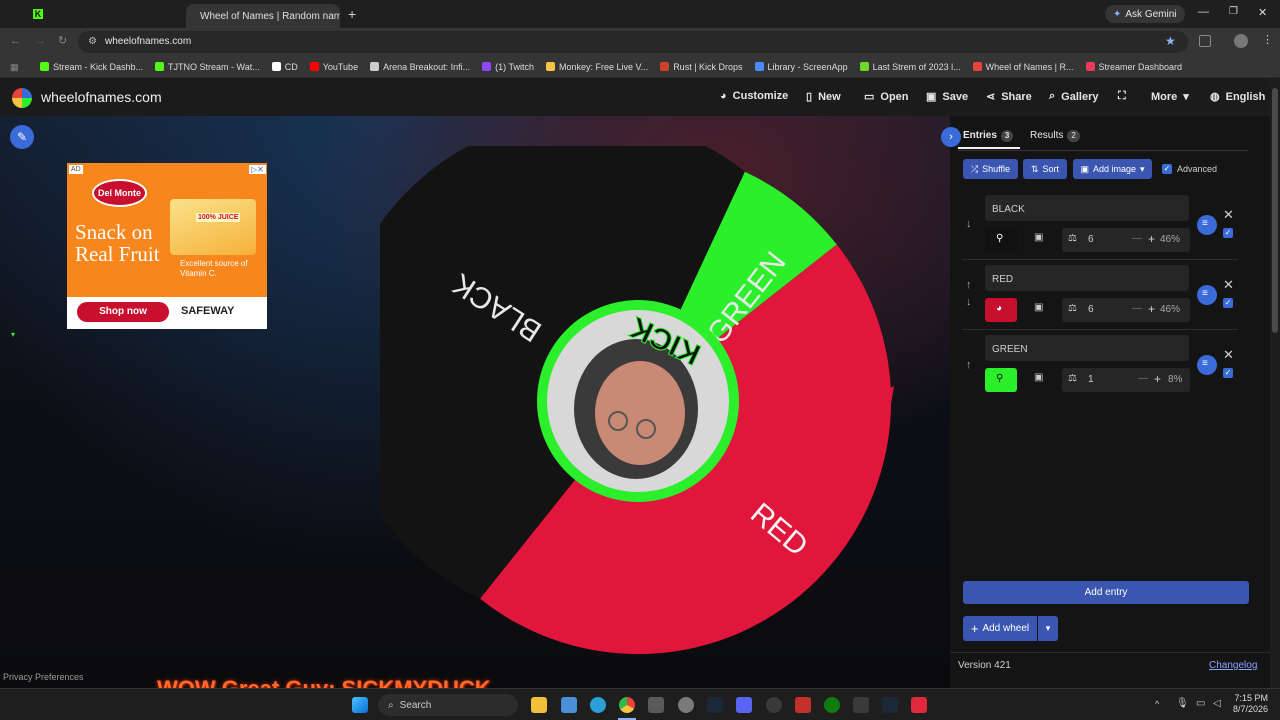 This screenshot has height=720, width=1280. Describe the element at coordinates (1205, 41) in the screenshot. I see `extensions-icon` at that location.